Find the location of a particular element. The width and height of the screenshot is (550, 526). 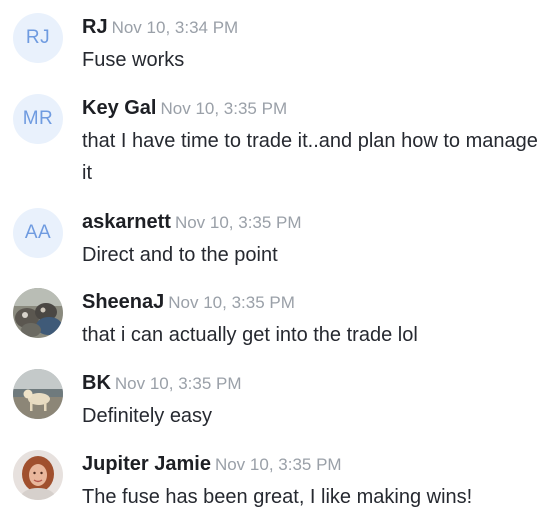

avatar: AA is located at coordinates (38, 233).